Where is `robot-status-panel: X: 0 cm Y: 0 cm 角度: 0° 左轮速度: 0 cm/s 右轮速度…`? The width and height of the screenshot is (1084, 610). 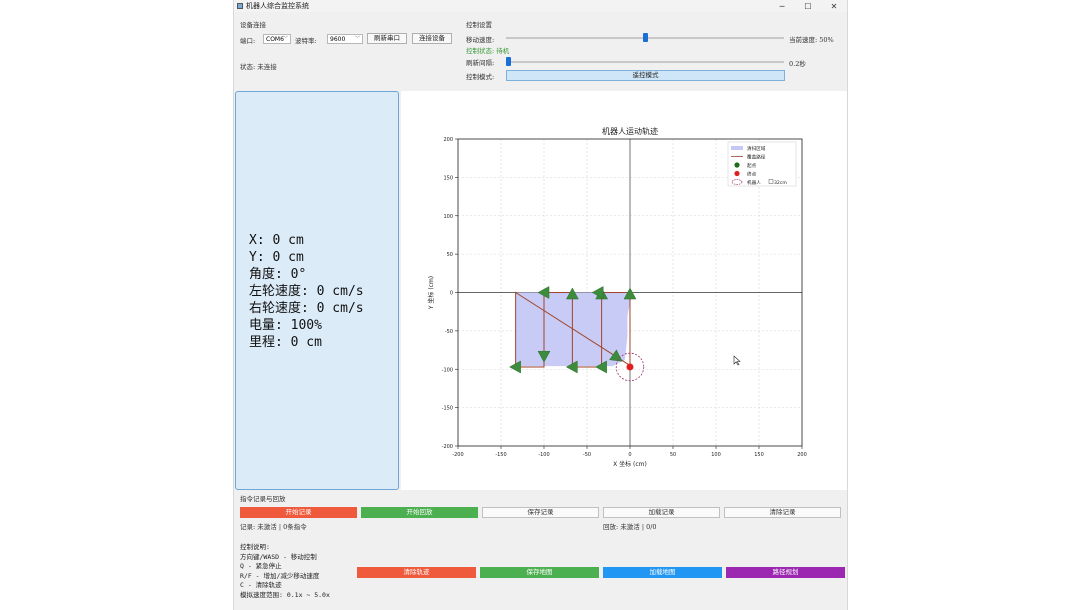 robot-status-panel: X: 0 cm Y: 0 cm 角度: 0° 左轮速度: 0 cm/s 右轮速度… is located at coordinates (317, 290).